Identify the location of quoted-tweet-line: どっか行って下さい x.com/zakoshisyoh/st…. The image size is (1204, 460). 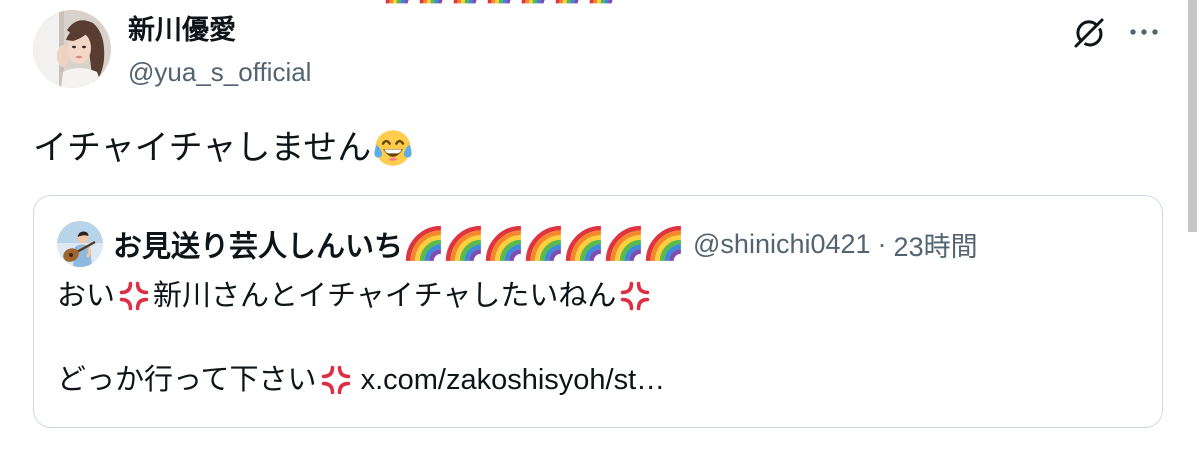
(361, 380).